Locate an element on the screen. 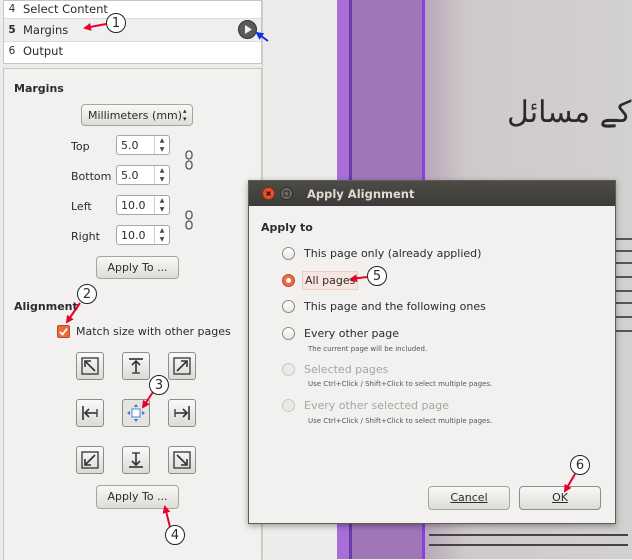 The image size is (632, 560). callout-5: 5 is located at coordinates (377, 276).